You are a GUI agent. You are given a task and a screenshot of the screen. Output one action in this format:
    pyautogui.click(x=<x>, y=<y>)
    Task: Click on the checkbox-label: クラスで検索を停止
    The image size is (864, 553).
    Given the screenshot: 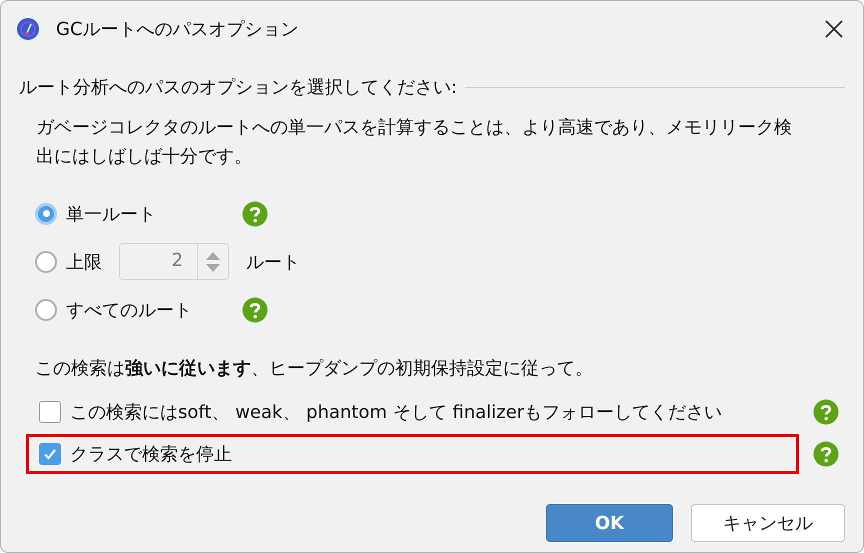 What is the action you would take?
    pyautogui.click(x=151, y=454)
    